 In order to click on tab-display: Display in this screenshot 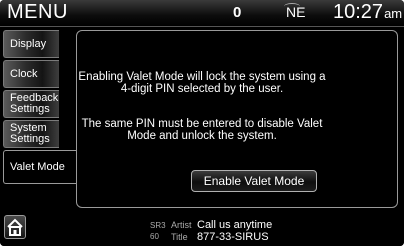, I will do `click(31, 44)`.